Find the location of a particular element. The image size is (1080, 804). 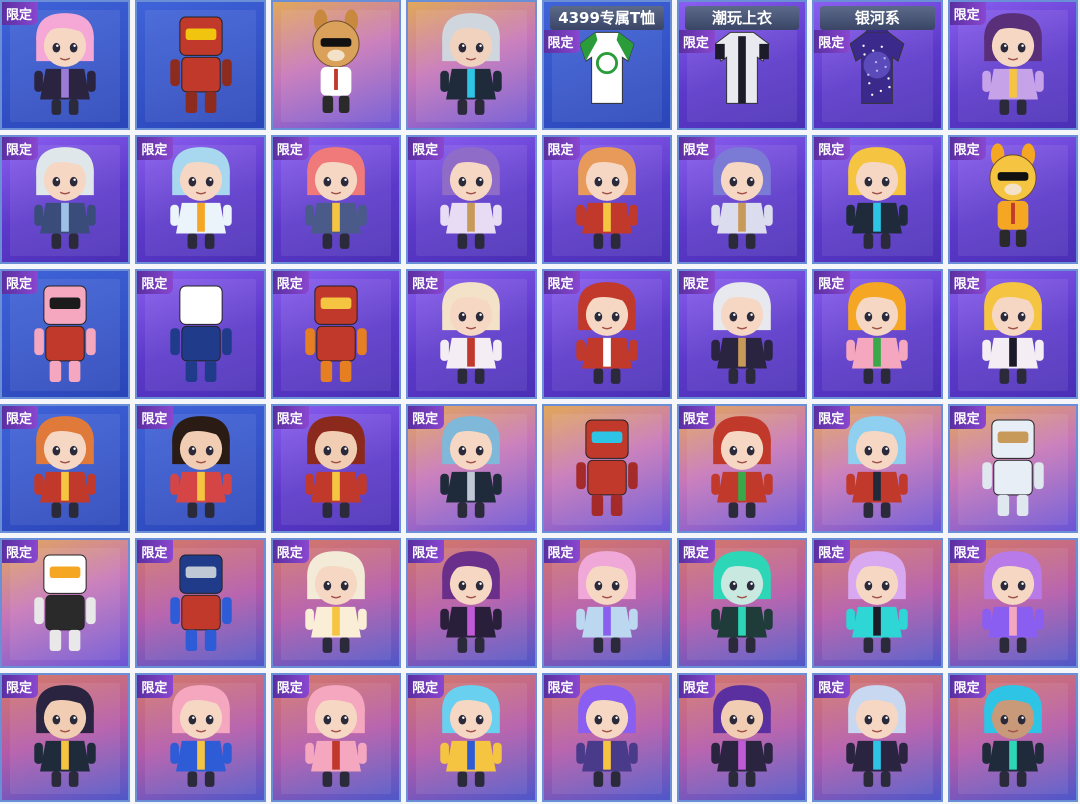

skin-tile: 潮玩上衣 限定 is located at coordinates (742, 65).